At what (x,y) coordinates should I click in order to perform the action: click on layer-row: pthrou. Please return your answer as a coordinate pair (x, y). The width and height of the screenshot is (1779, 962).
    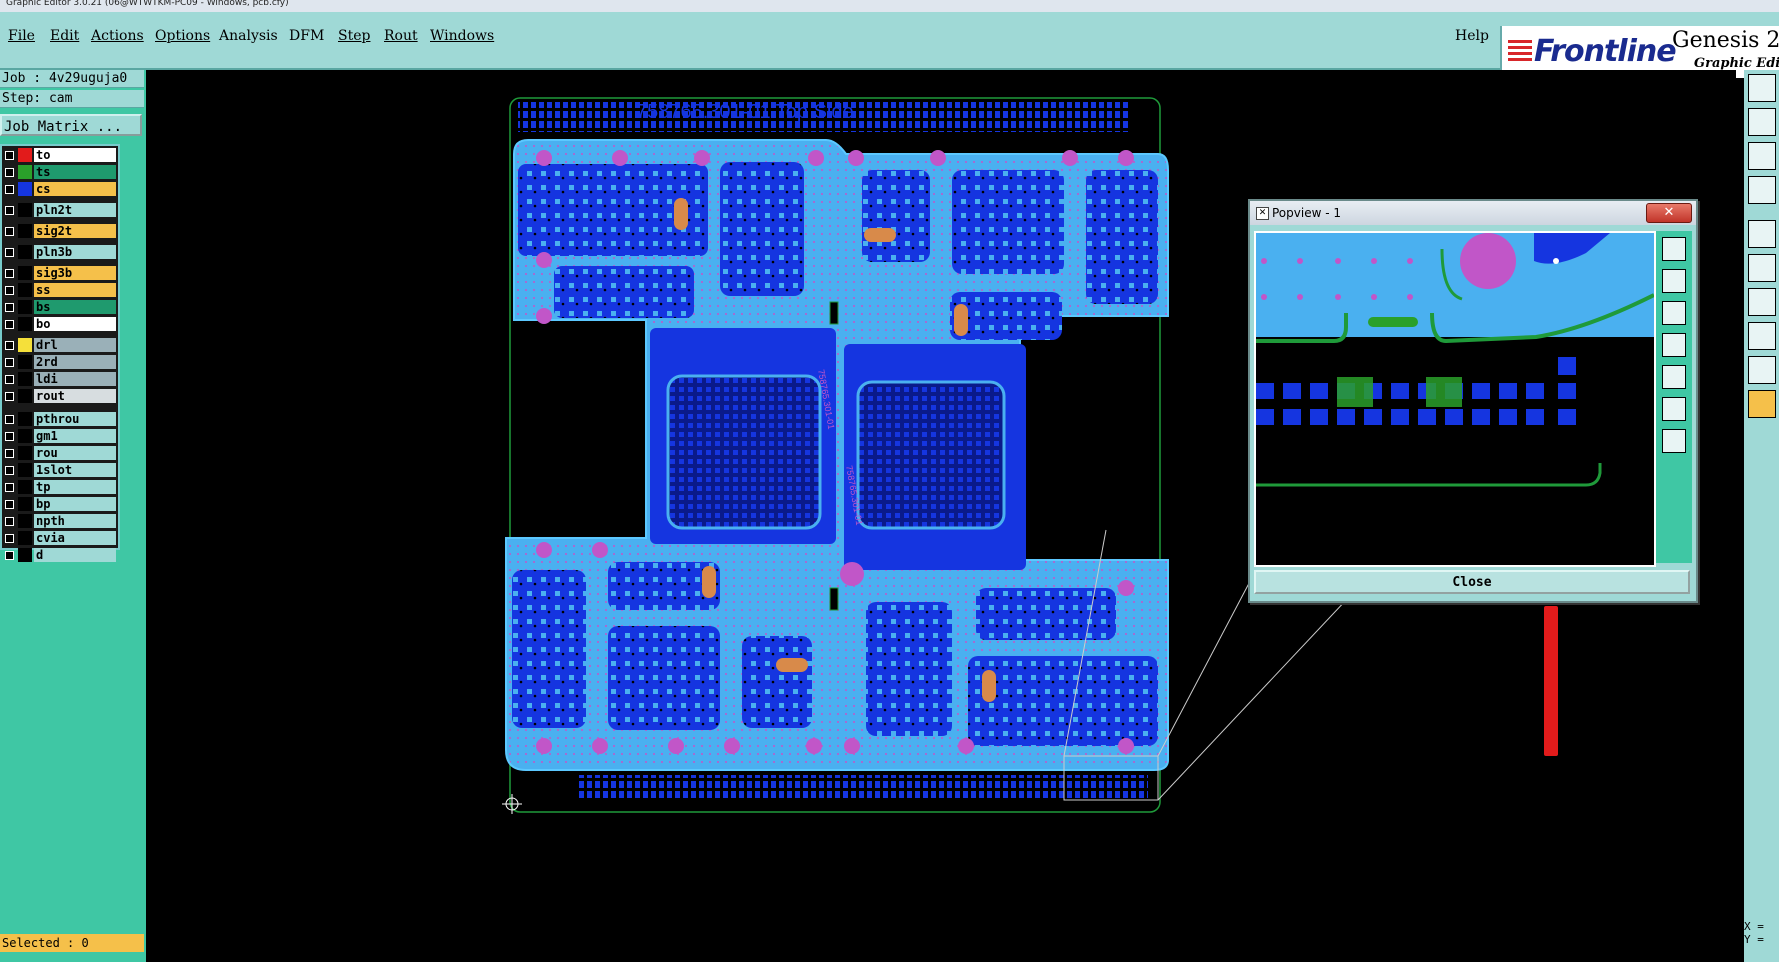
    Looking at the image, I should click on (60, 419).